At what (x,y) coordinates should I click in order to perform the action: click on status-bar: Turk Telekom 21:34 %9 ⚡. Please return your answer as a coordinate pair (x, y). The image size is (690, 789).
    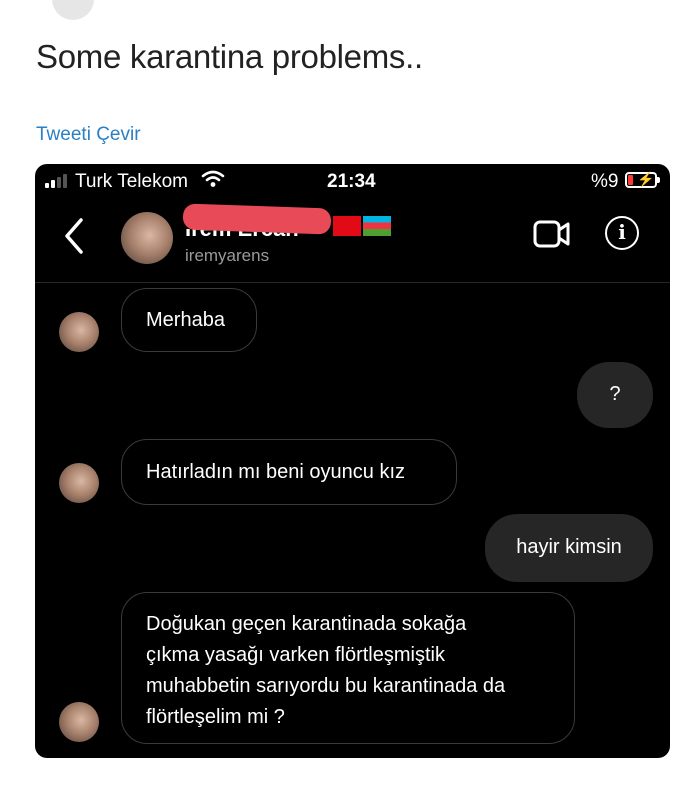
    Looking at the image, I should click on (352, 181).